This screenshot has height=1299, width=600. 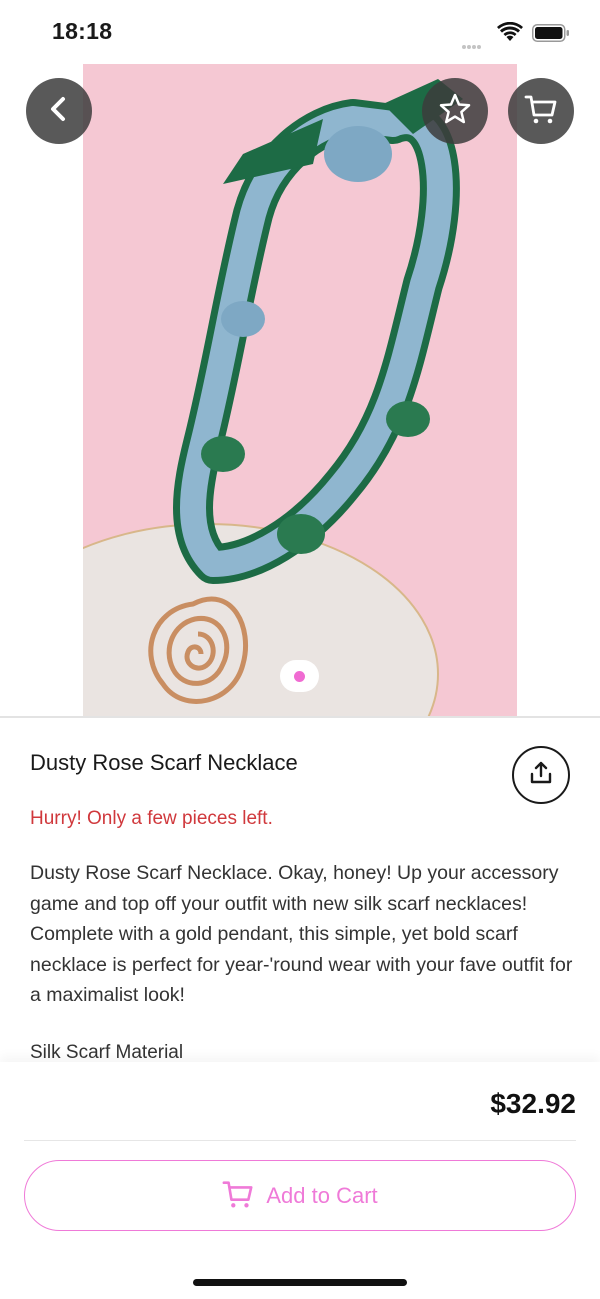 I want to click on stock-warning: Hurry! Only a few pieces left., so click(x=151, y=818).